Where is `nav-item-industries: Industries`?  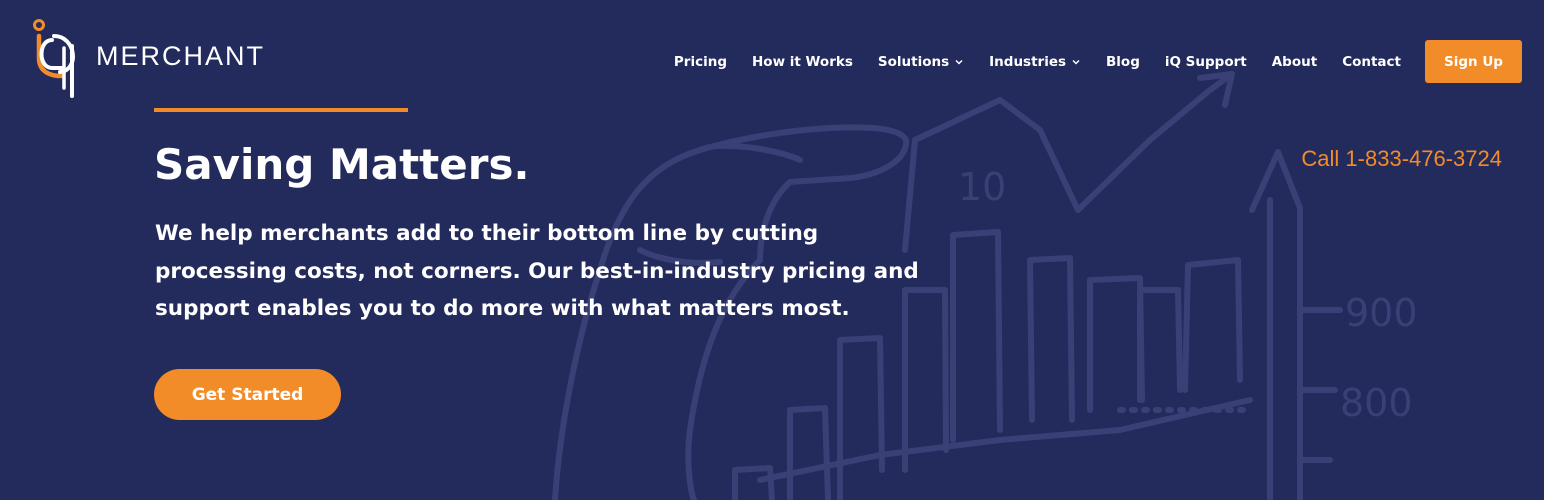
nav-item-industries: Industries is located at coordinates (1035, 62).